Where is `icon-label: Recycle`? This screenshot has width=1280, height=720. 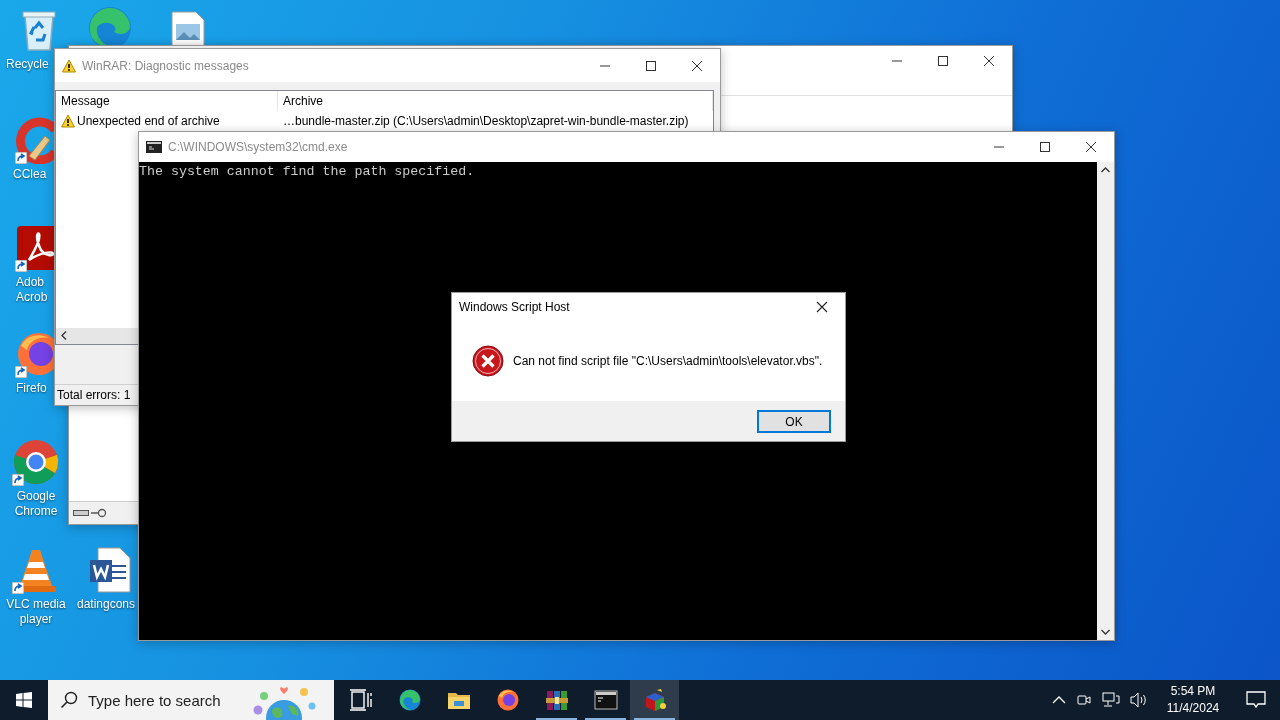
icon-label: Recycle is located at coordinates (27, 64).